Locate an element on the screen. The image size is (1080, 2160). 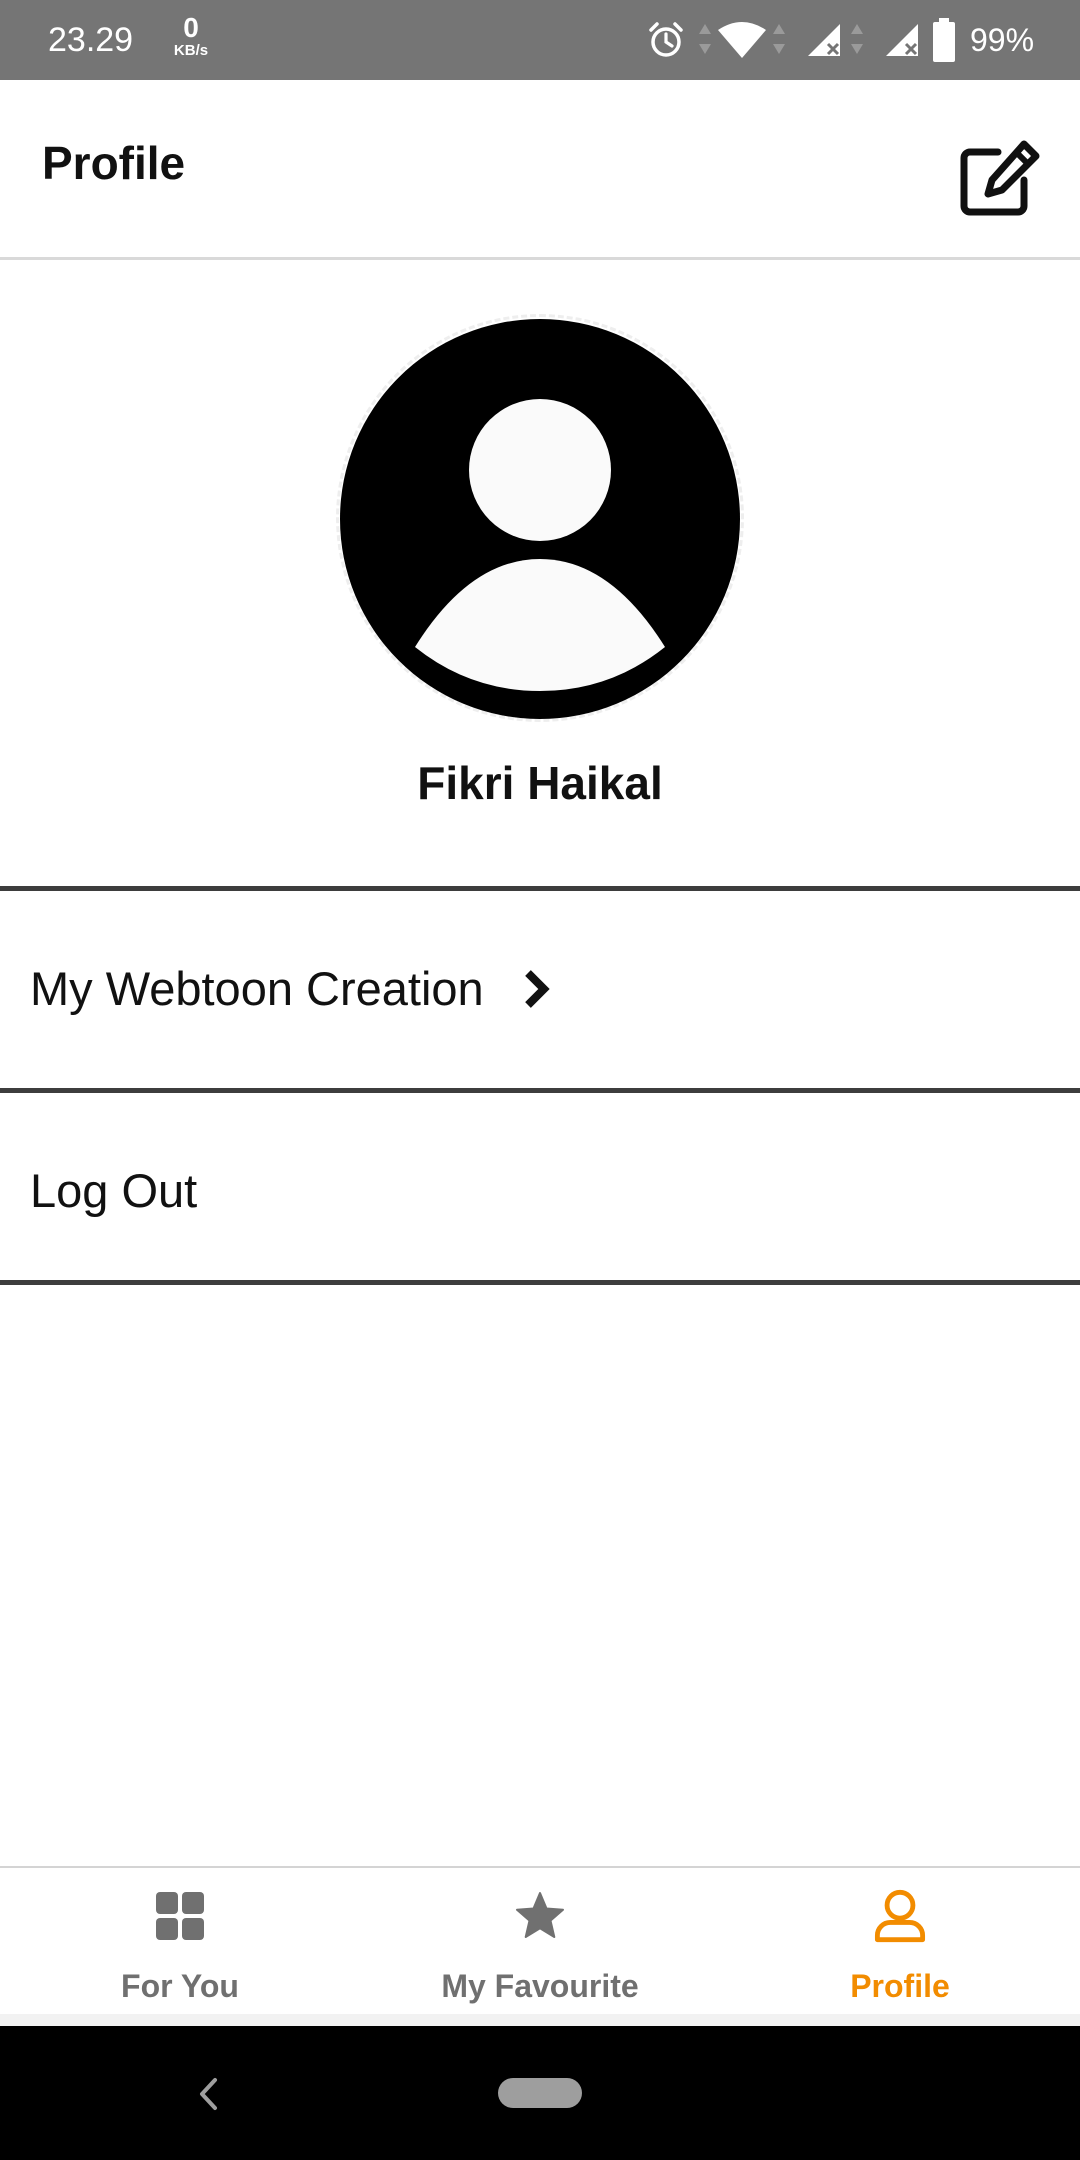
my-webtoon-creation-button: My Webtoon Creation is located at coordinates (540, 989).